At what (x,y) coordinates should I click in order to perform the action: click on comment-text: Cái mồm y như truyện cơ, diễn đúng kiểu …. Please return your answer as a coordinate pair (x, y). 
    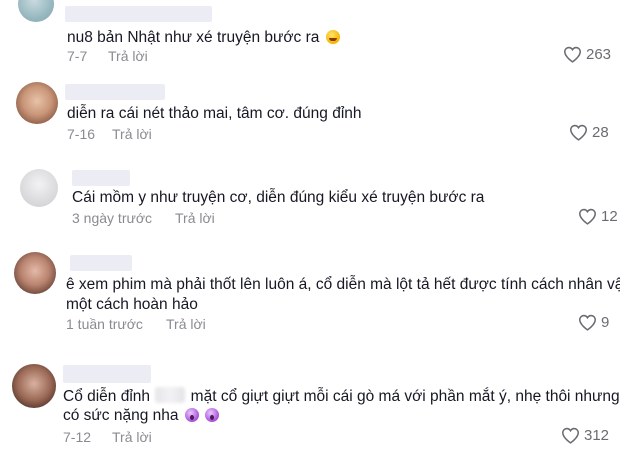
    Looking at the image, I should click on (278, 197).